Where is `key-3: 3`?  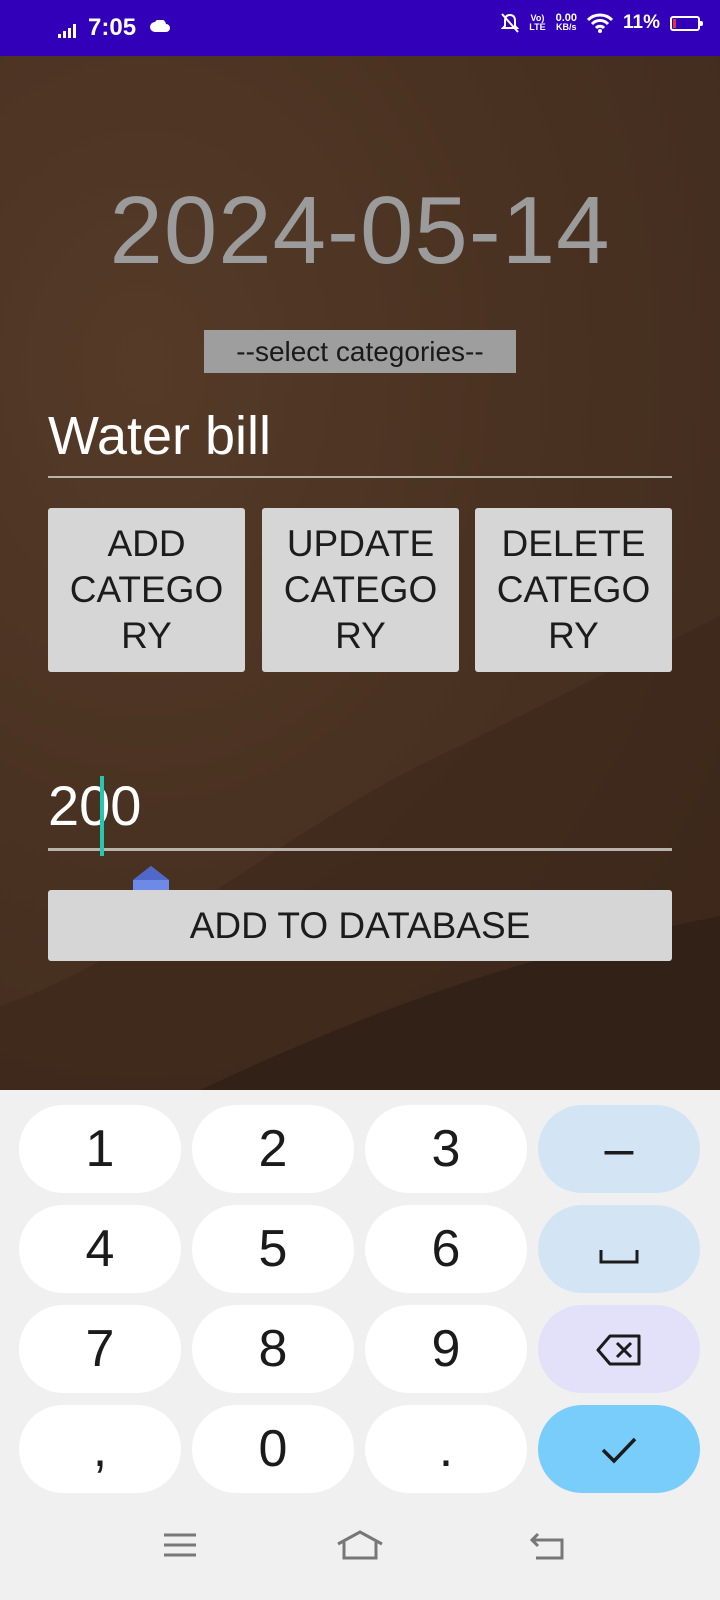
key-3: 3 is located at coordinates (446, 1149).